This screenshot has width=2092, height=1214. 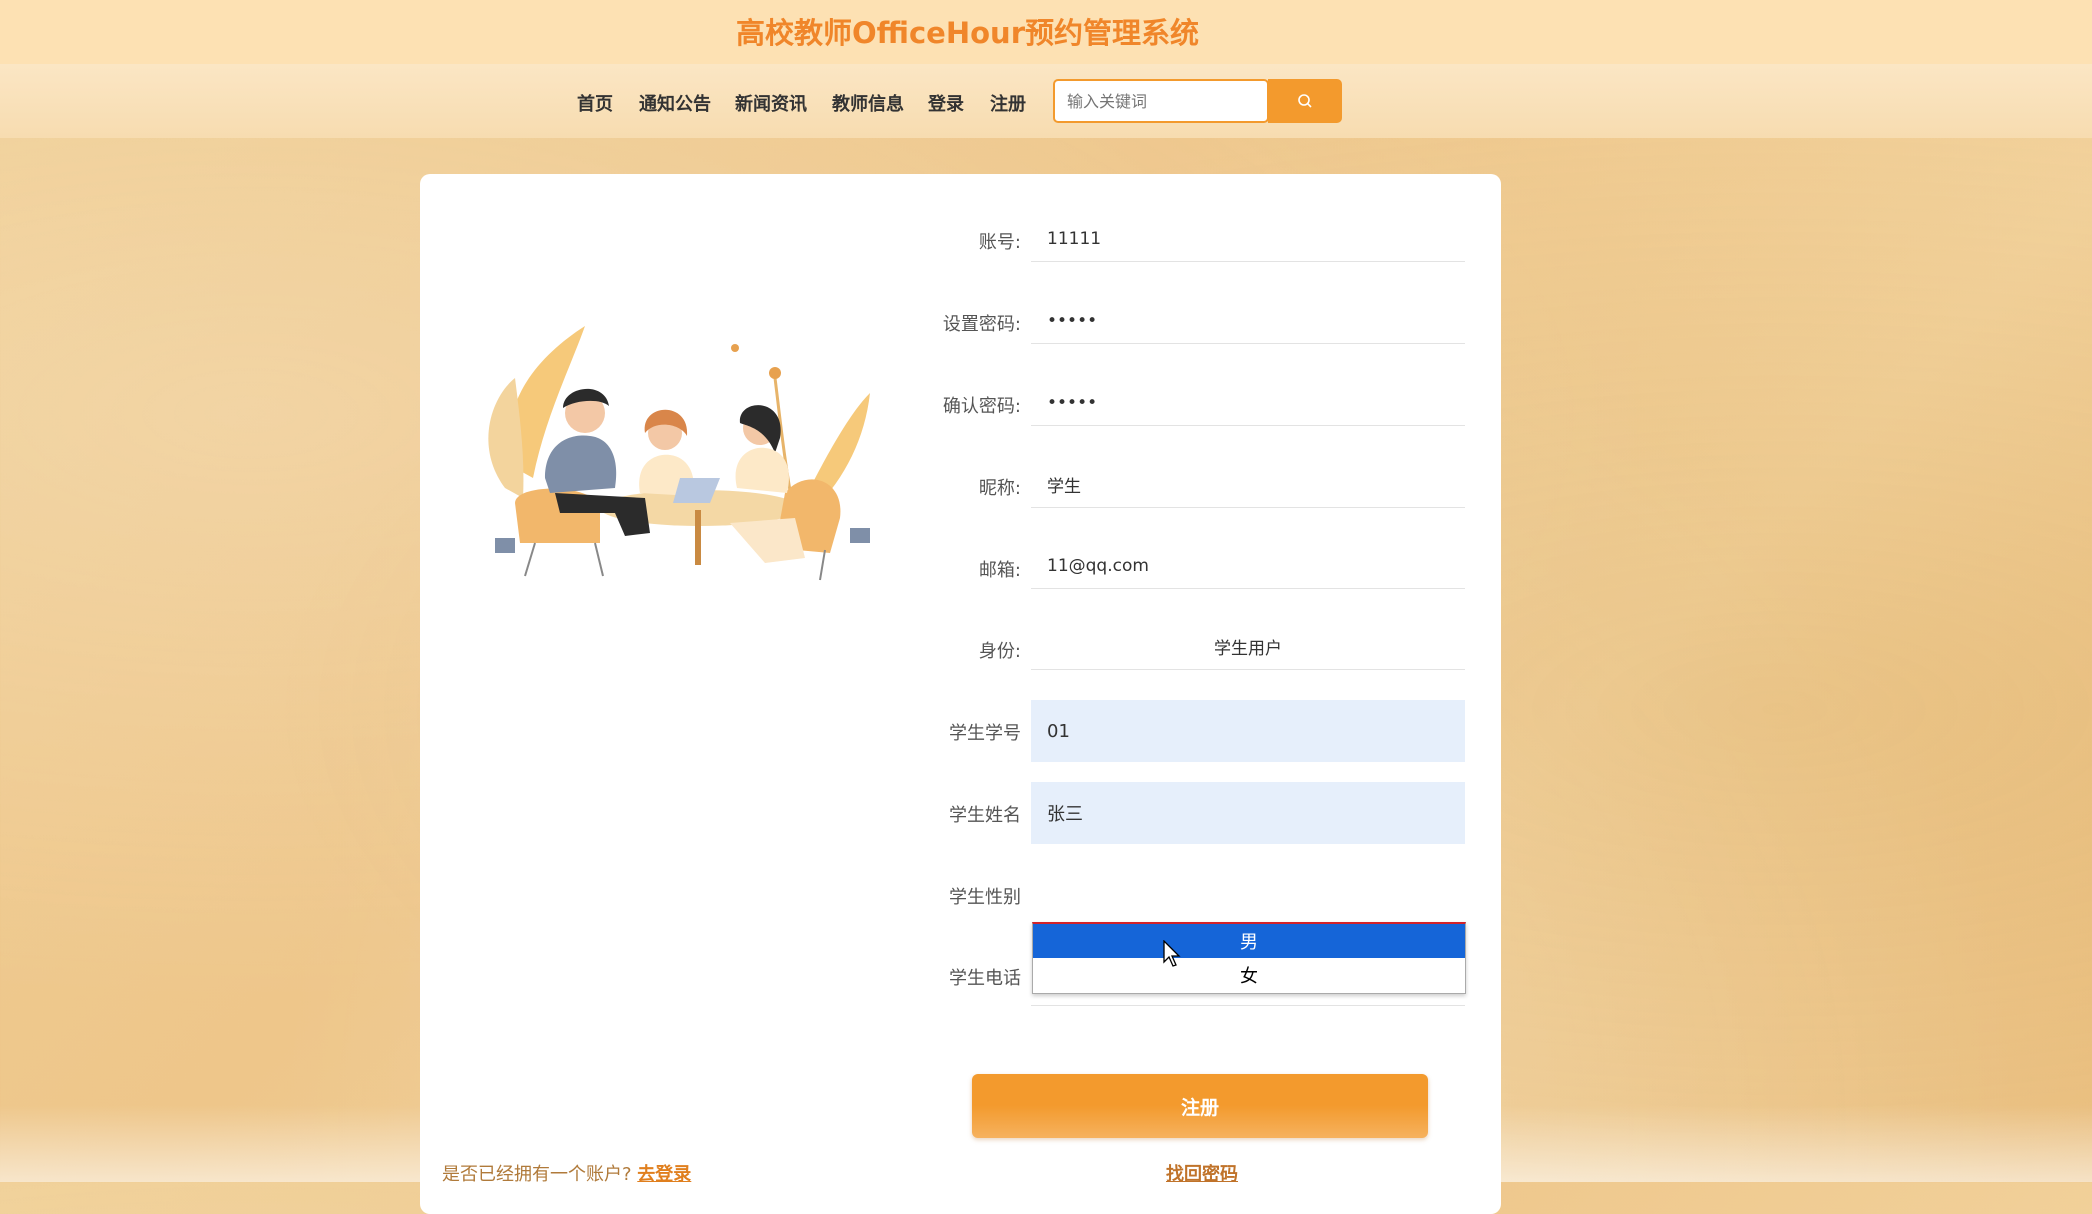 What do you see at coordinates (985, 733) in the screenshot?
I see `student-no-label: 学生学号` at bounding box center [985, 733].